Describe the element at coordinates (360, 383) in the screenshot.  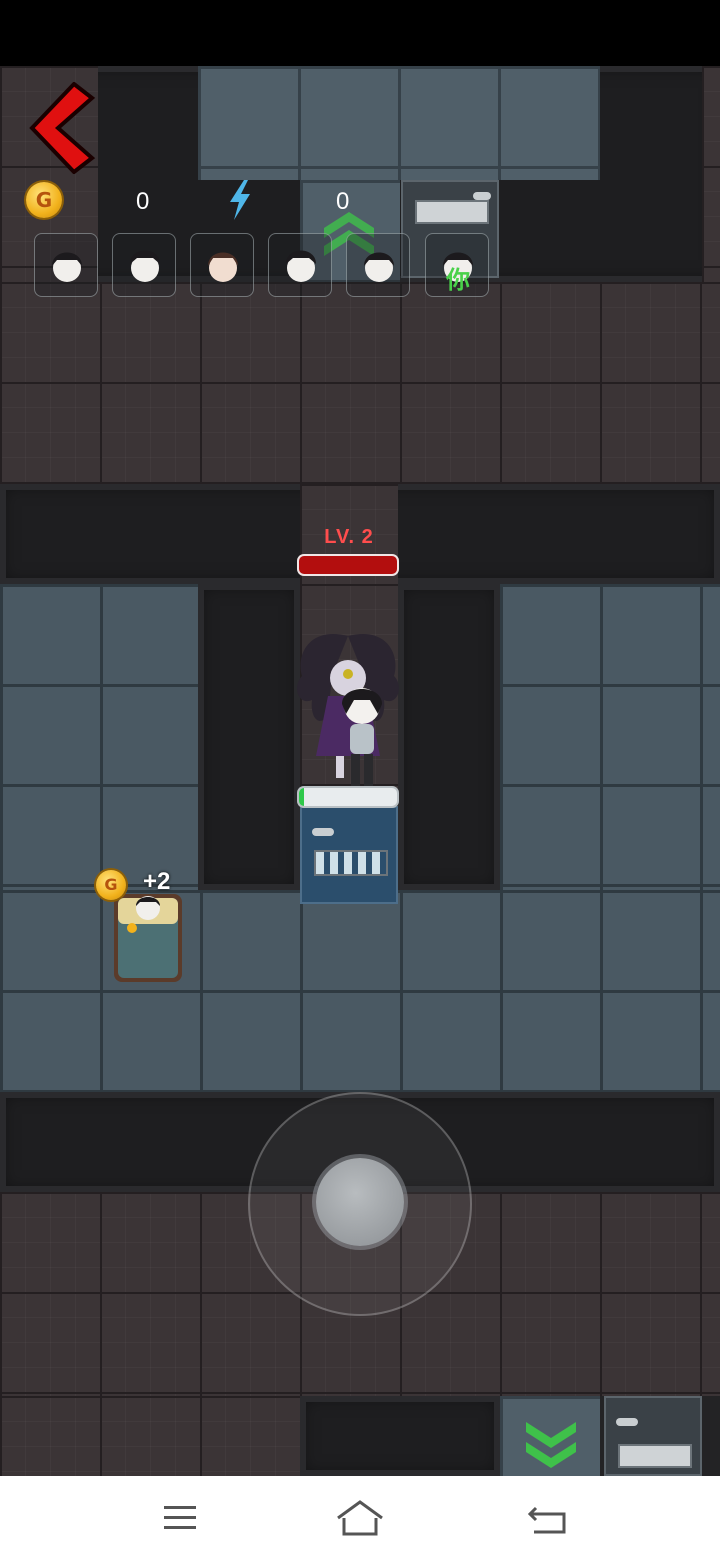
I see `brick-corridor-upper` at that location.